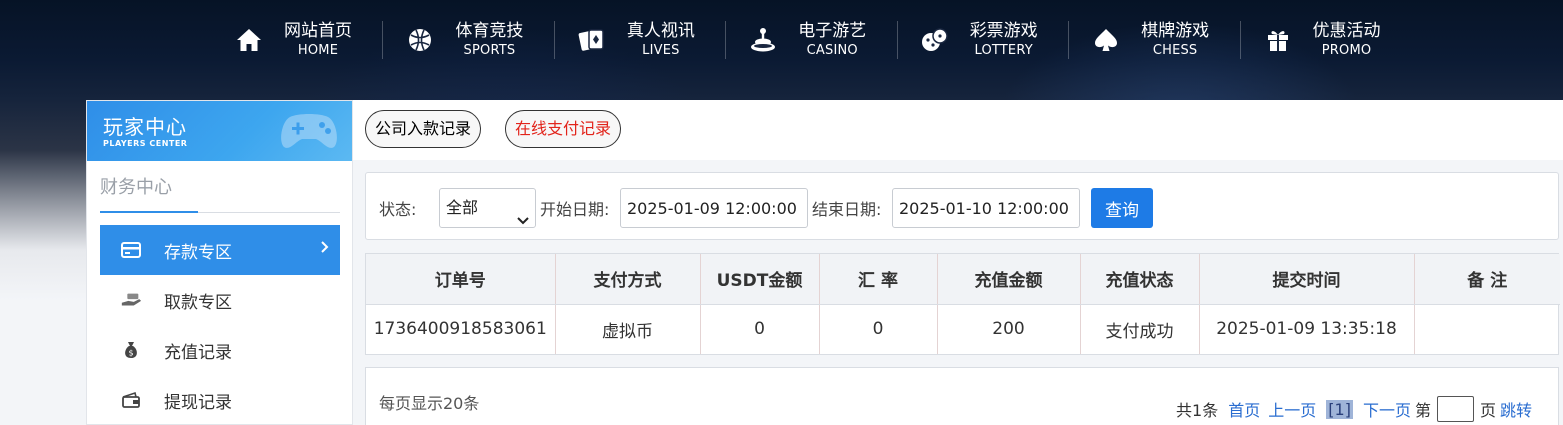 Image resolution: width=1563 pixels, height=425 pixels. Describe the element at coordinates (763, 40) in the screenshot. I see `slot-icon` at that location.